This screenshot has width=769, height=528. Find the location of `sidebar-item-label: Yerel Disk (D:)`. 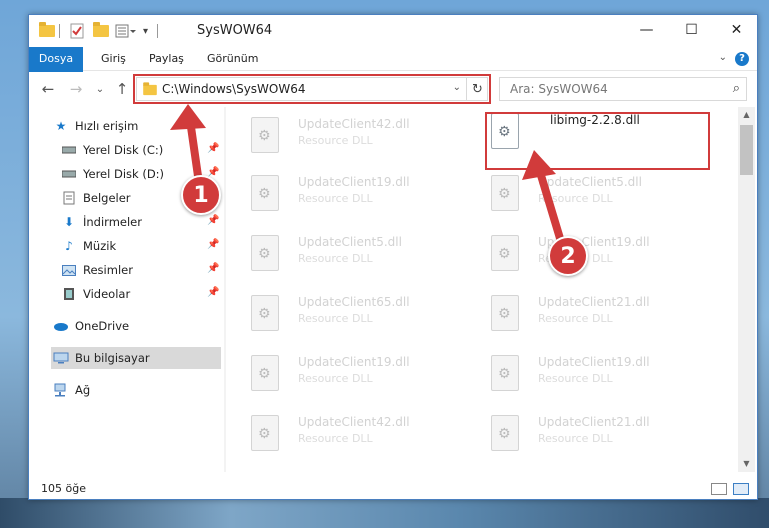

sidebar-item-label: Yerel Disk (D:) is located at coordinates (124, 174).